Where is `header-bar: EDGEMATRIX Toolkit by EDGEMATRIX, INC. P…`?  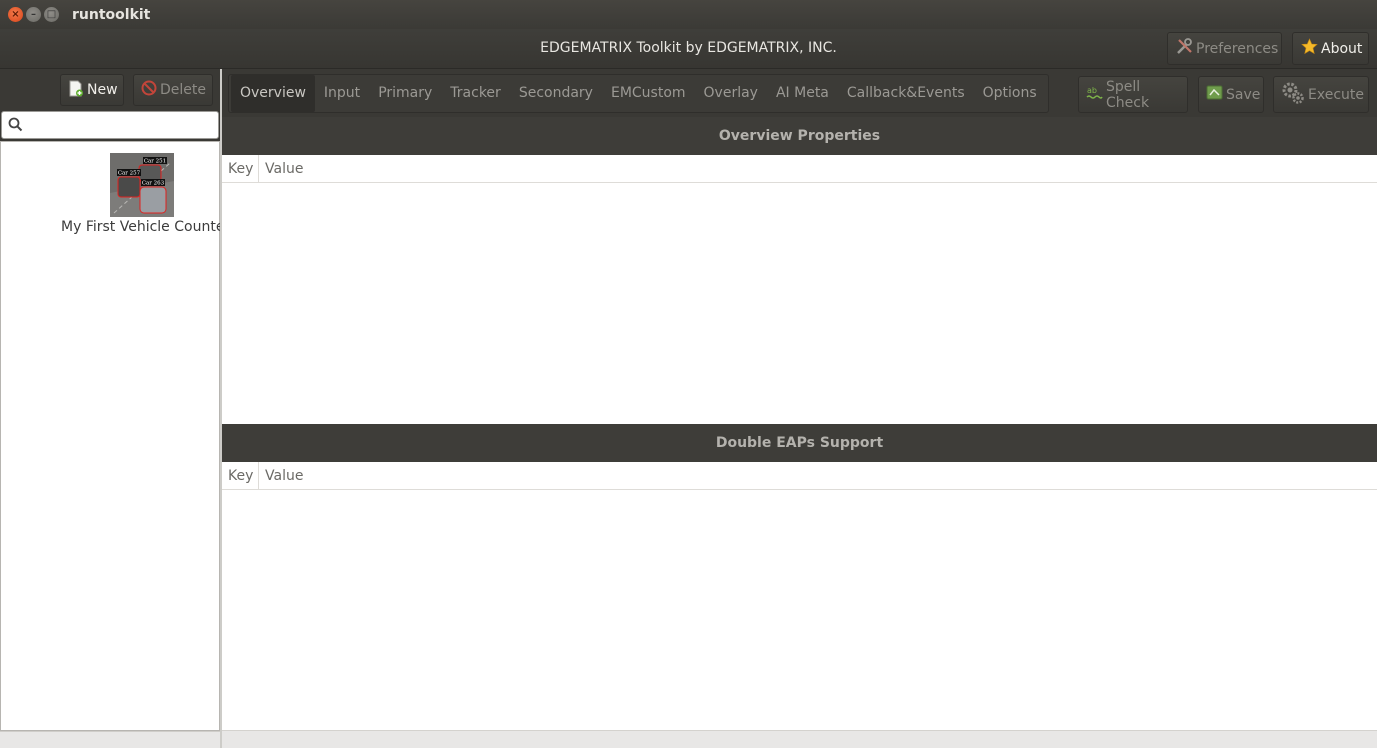
header-bar: EDGEMATRIX Toolkit by EDGEMATRIX, INC. P… is located at coordinates (688, 49).